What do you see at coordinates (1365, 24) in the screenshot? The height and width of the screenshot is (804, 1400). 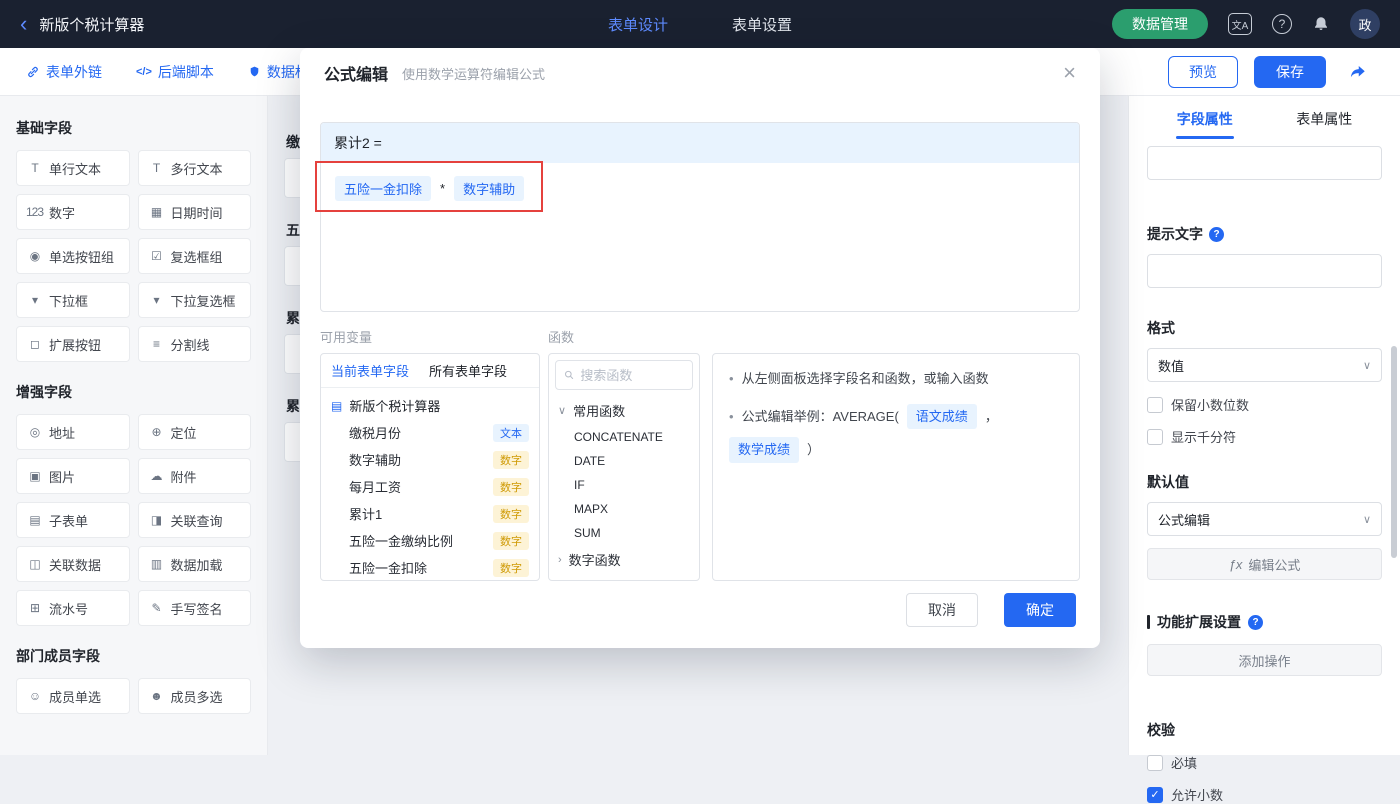 I see `avatar: 政` at bounding box center [1365, 24].